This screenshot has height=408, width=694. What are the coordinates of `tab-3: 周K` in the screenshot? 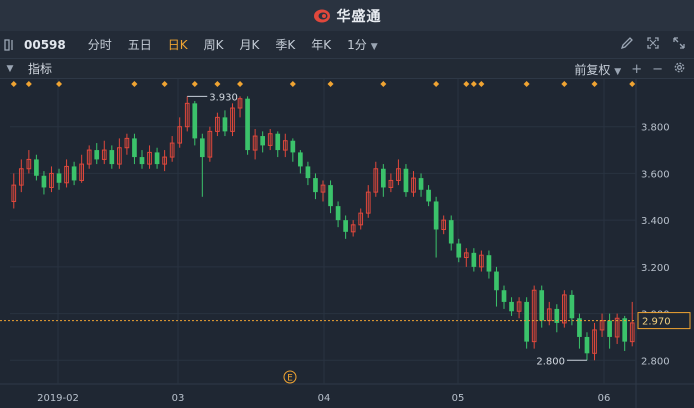 It's located at (214, 45).